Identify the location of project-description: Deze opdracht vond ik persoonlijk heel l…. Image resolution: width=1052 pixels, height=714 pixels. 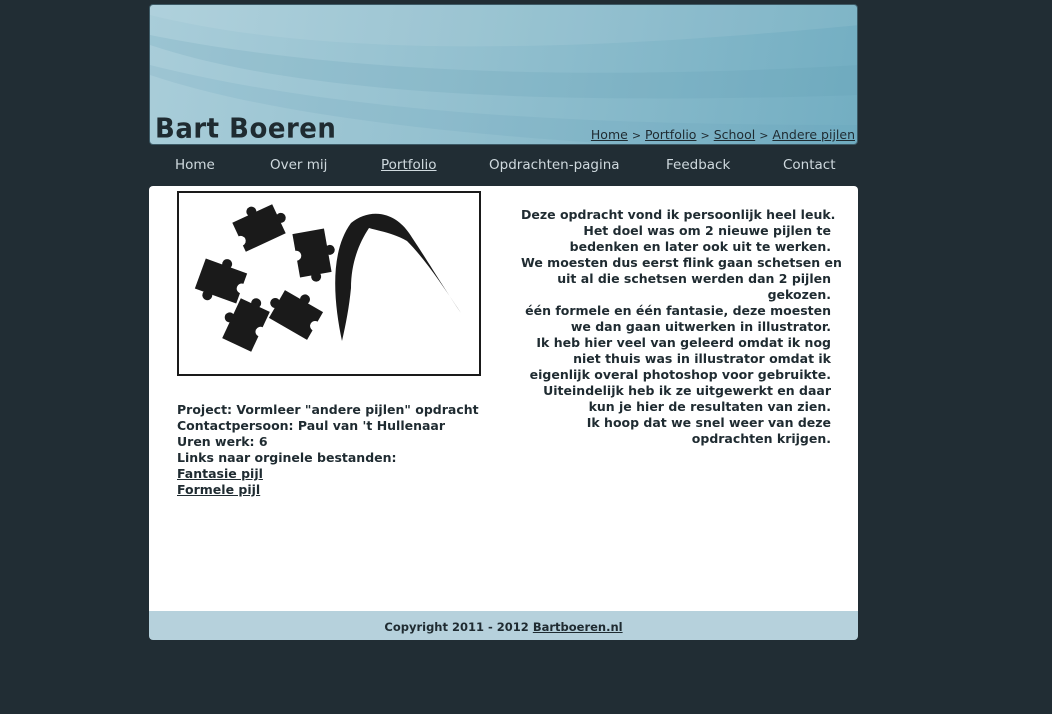
(681, 327).